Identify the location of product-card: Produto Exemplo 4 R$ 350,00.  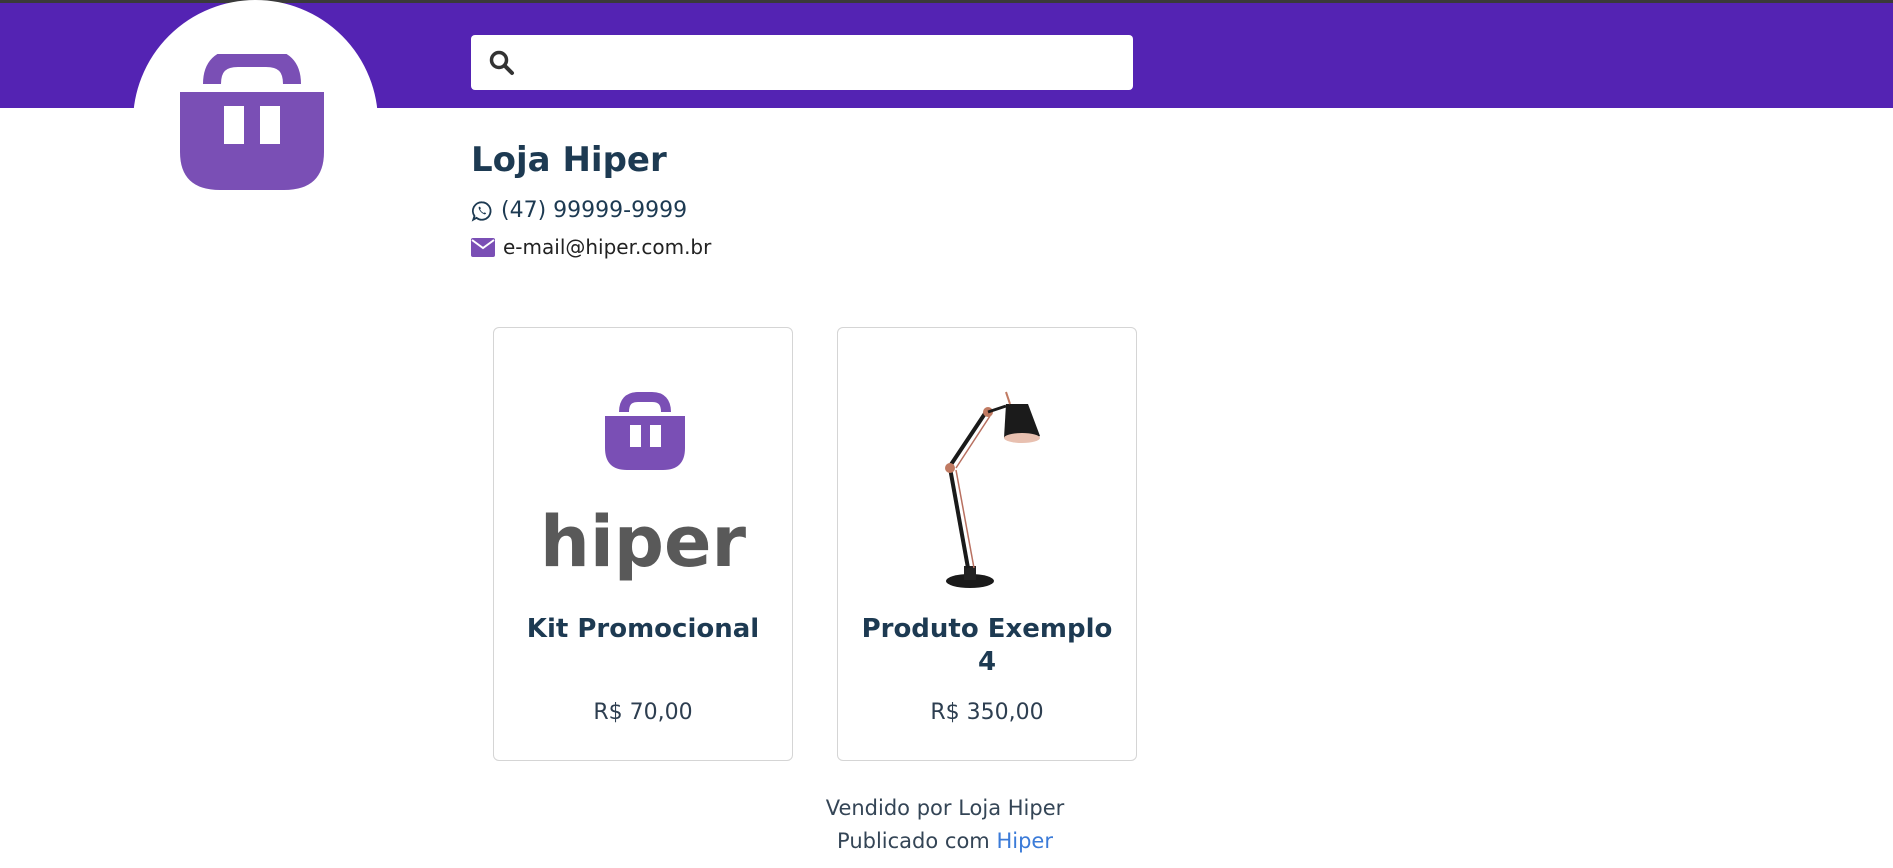
(987, 544).